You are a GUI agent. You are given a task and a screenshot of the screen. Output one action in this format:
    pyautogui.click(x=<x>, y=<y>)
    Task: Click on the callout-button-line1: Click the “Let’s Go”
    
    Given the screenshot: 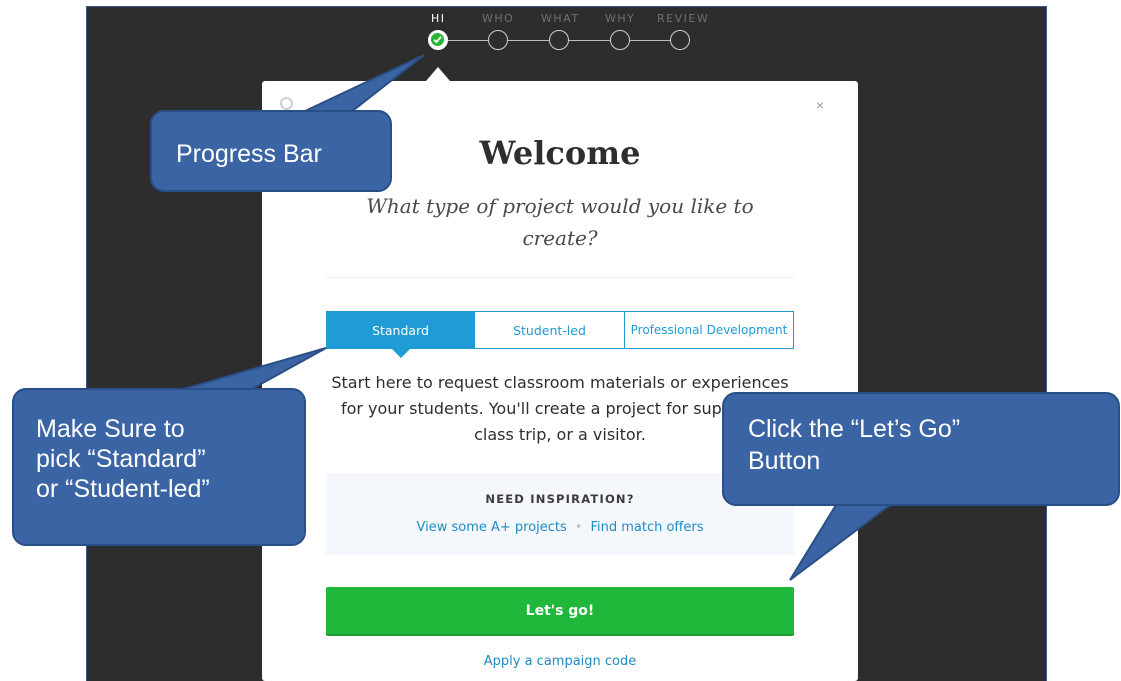 What is the action you would take?
    pyautogui.click(x=854, y=429)
    